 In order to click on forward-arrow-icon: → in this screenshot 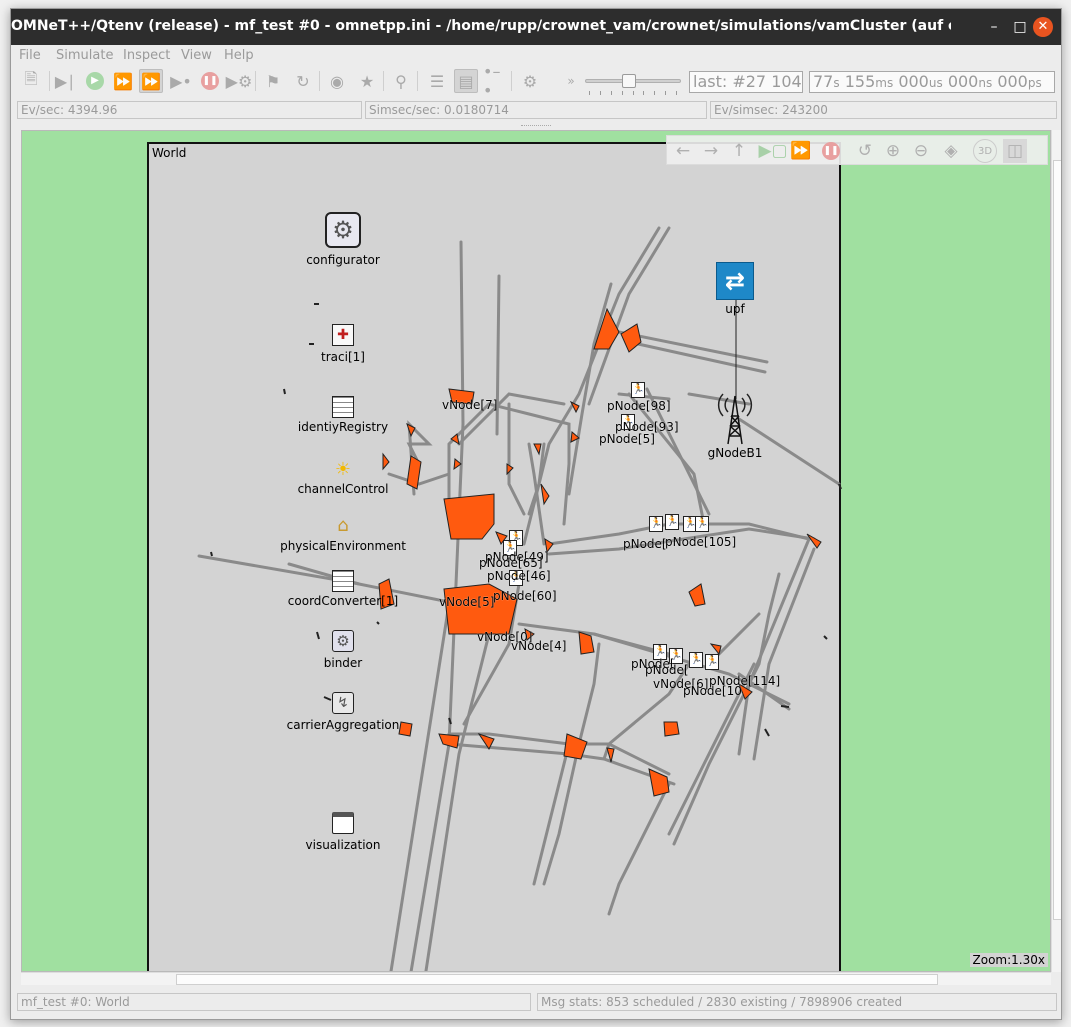, I will do `click(711, 151)`.